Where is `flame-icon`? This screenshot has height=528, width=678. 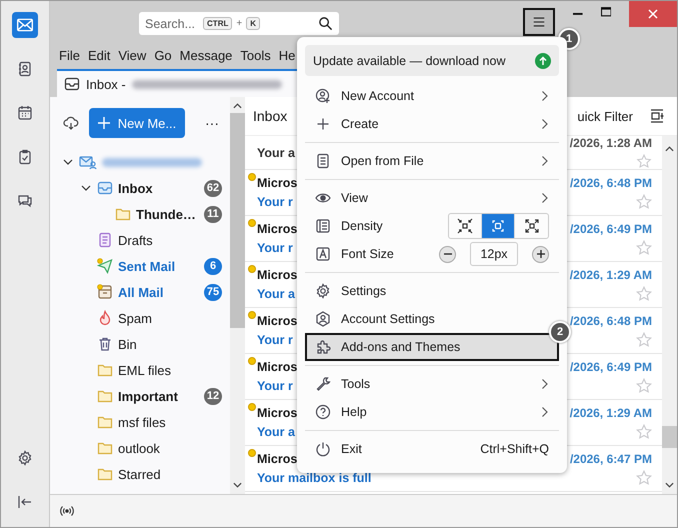 flame-icon is located at coordinates (105, 318).